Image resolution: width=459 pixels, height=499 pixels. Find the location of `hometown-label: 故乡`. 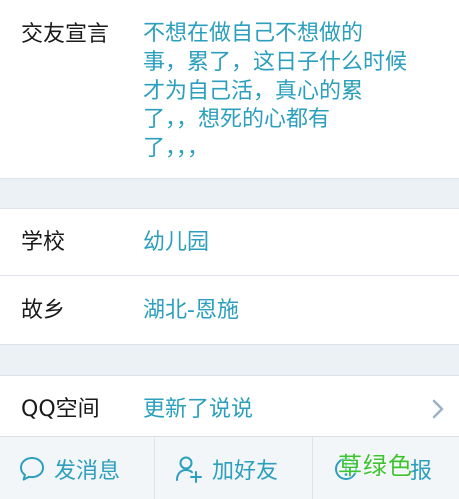

hometown-label: 故乡 is located at coordinates (43, 310).